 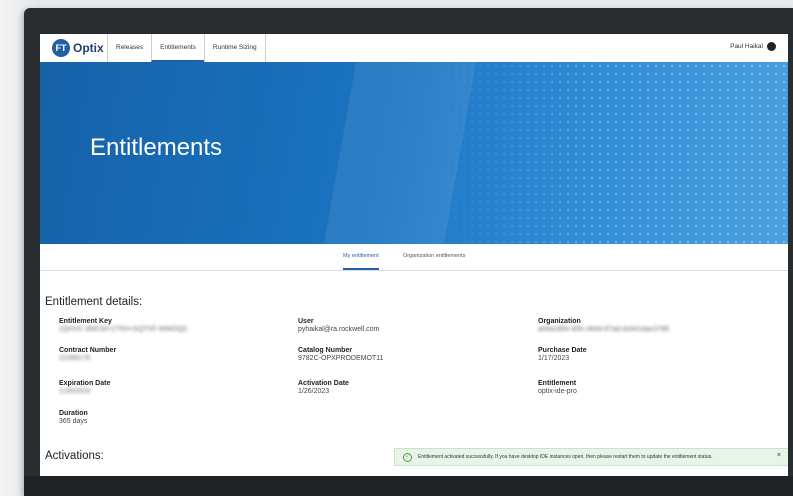 I want to click on field-label: Expiration Date, so click(x=85, y=383).